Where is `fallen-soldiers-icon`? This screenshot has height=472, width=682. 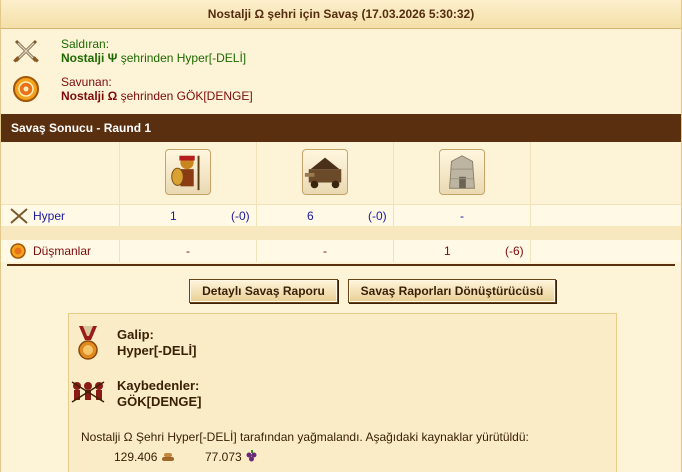
fallen-soldiers-icon is located at coordinates (88, 392).